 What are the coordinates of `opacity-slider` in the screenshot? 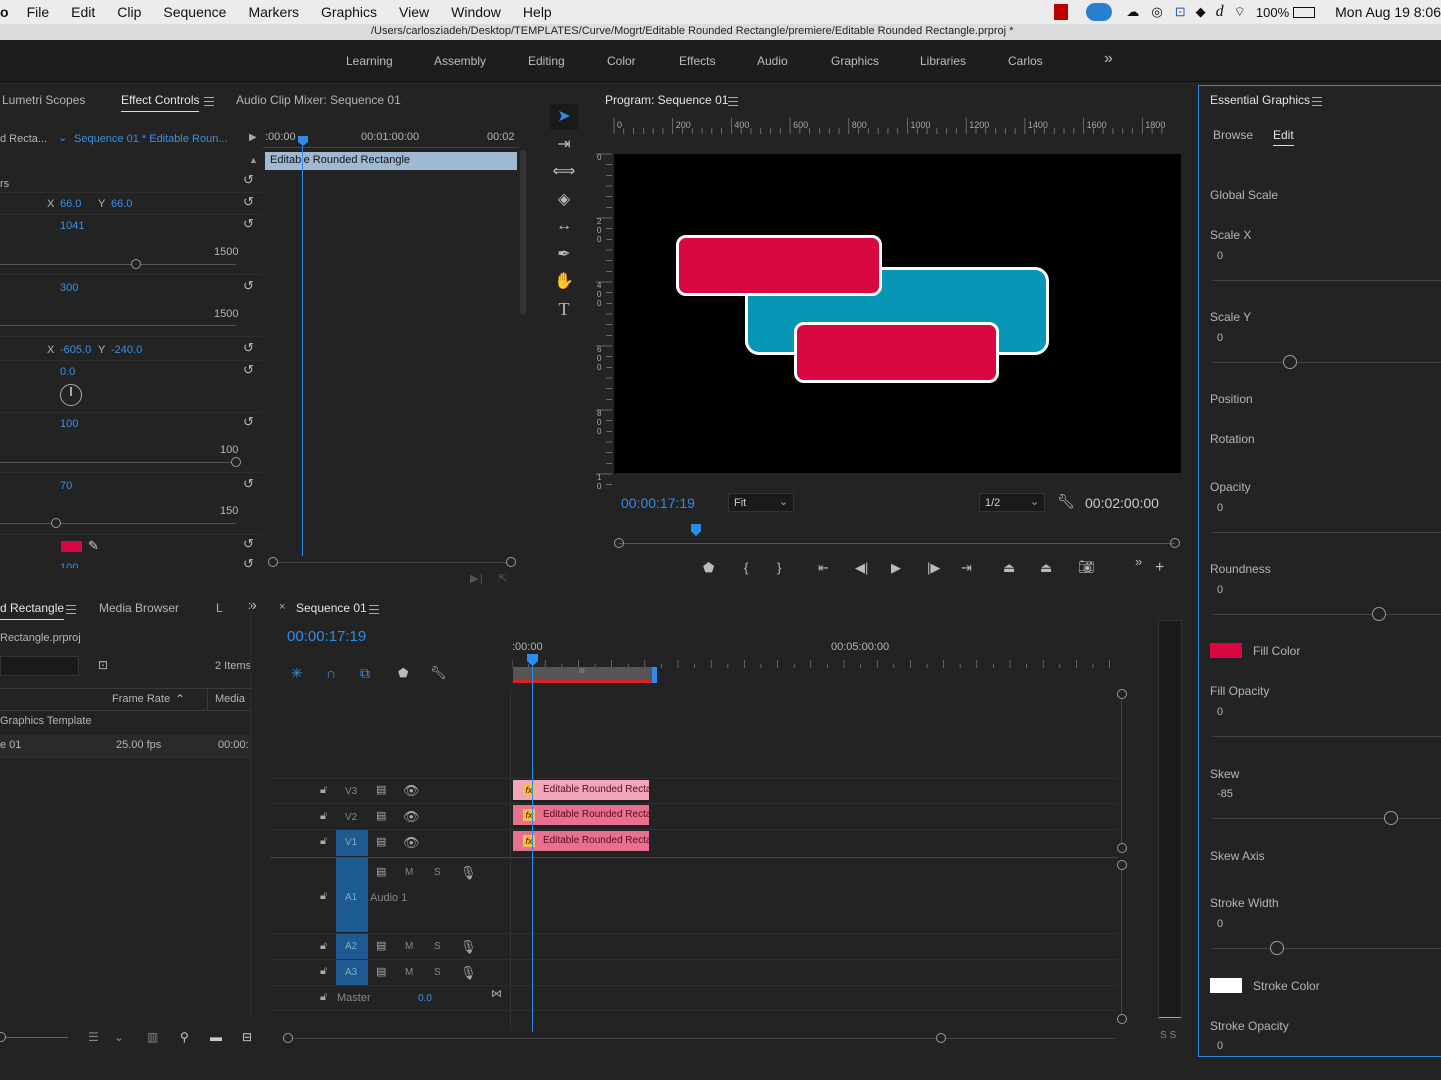 It's located at (1327, 532).